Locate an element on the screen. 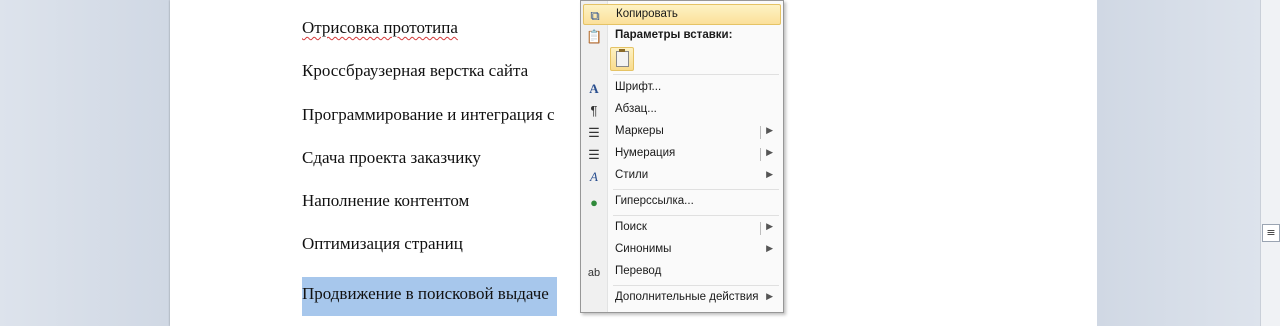 Image resolution: width=1280 pixels, height=326 pixels. menu-item-label: Нумерация is located at coordinates (645, 153).